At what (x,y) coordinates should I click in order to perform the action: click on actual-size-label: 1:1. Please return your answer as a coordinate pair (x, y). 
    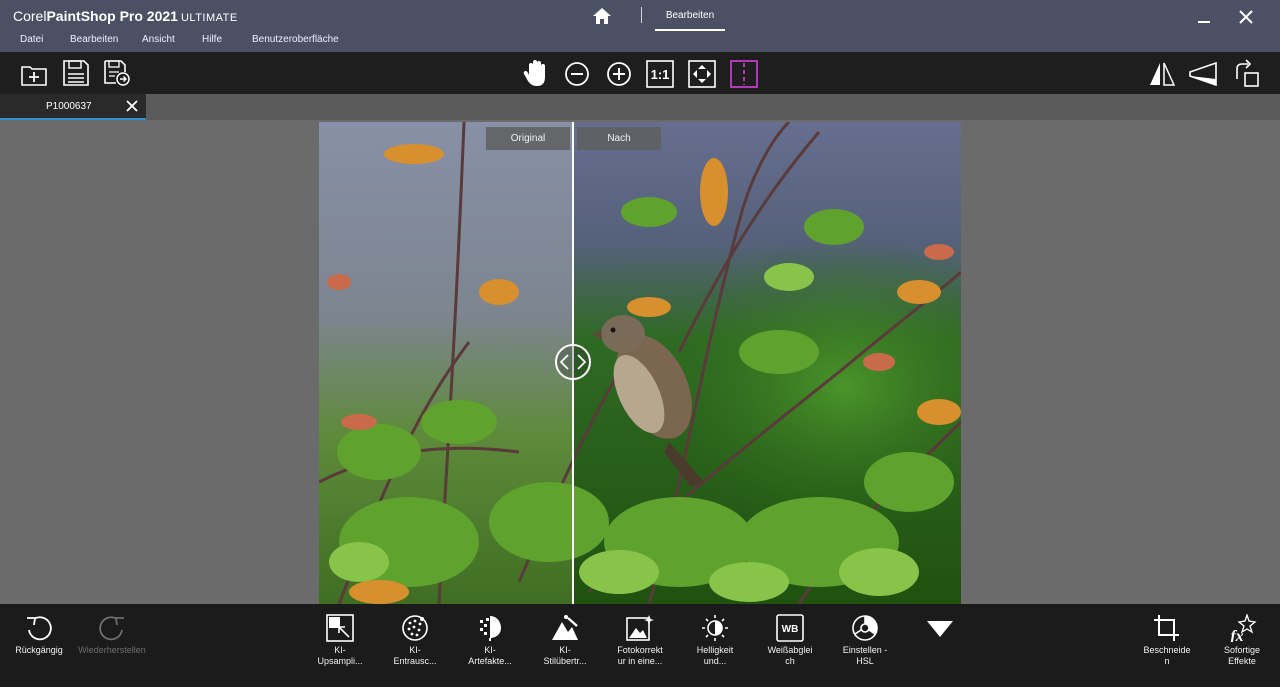
    Looking at the image, I should click on (660, 74).